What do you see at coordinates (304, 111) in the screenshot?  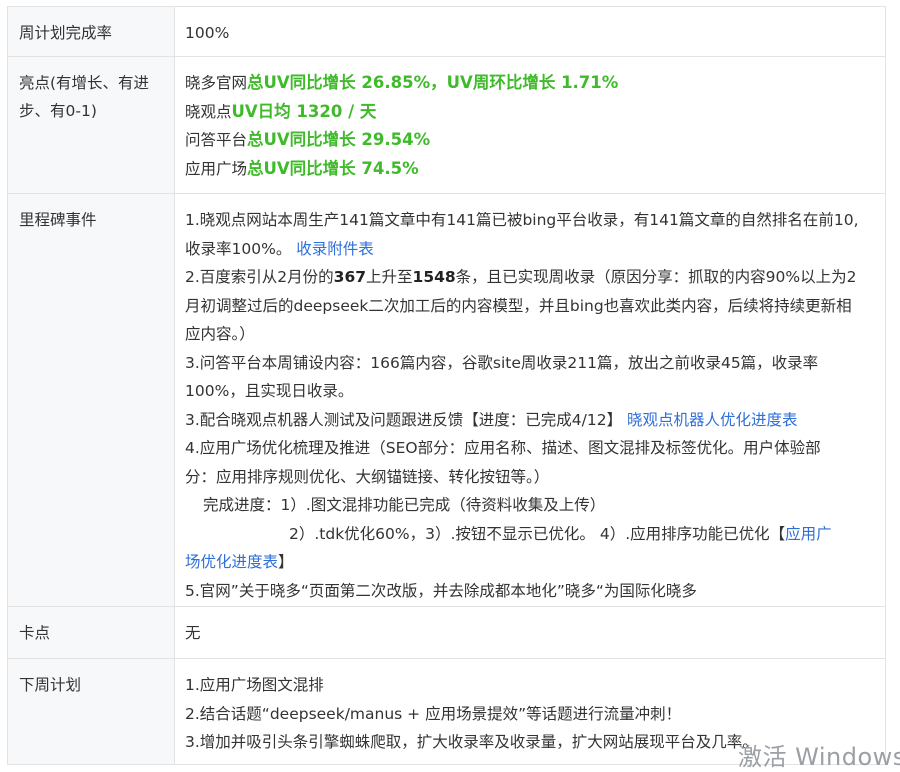 I see `highlight-metric: UV日均 1320 / 天` at bounding box center [304, 111].